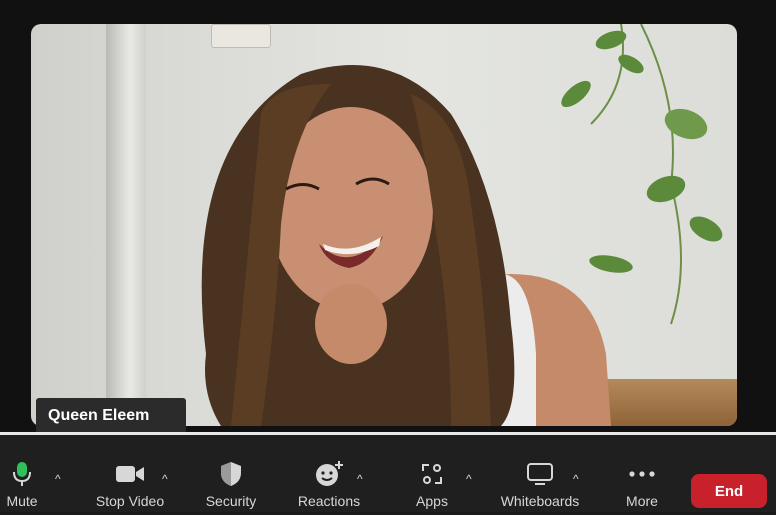  What do you see at coordinates (540, 474) in the screenshot?
I see `whiteboard-icon` at bounding box center [540, 474].